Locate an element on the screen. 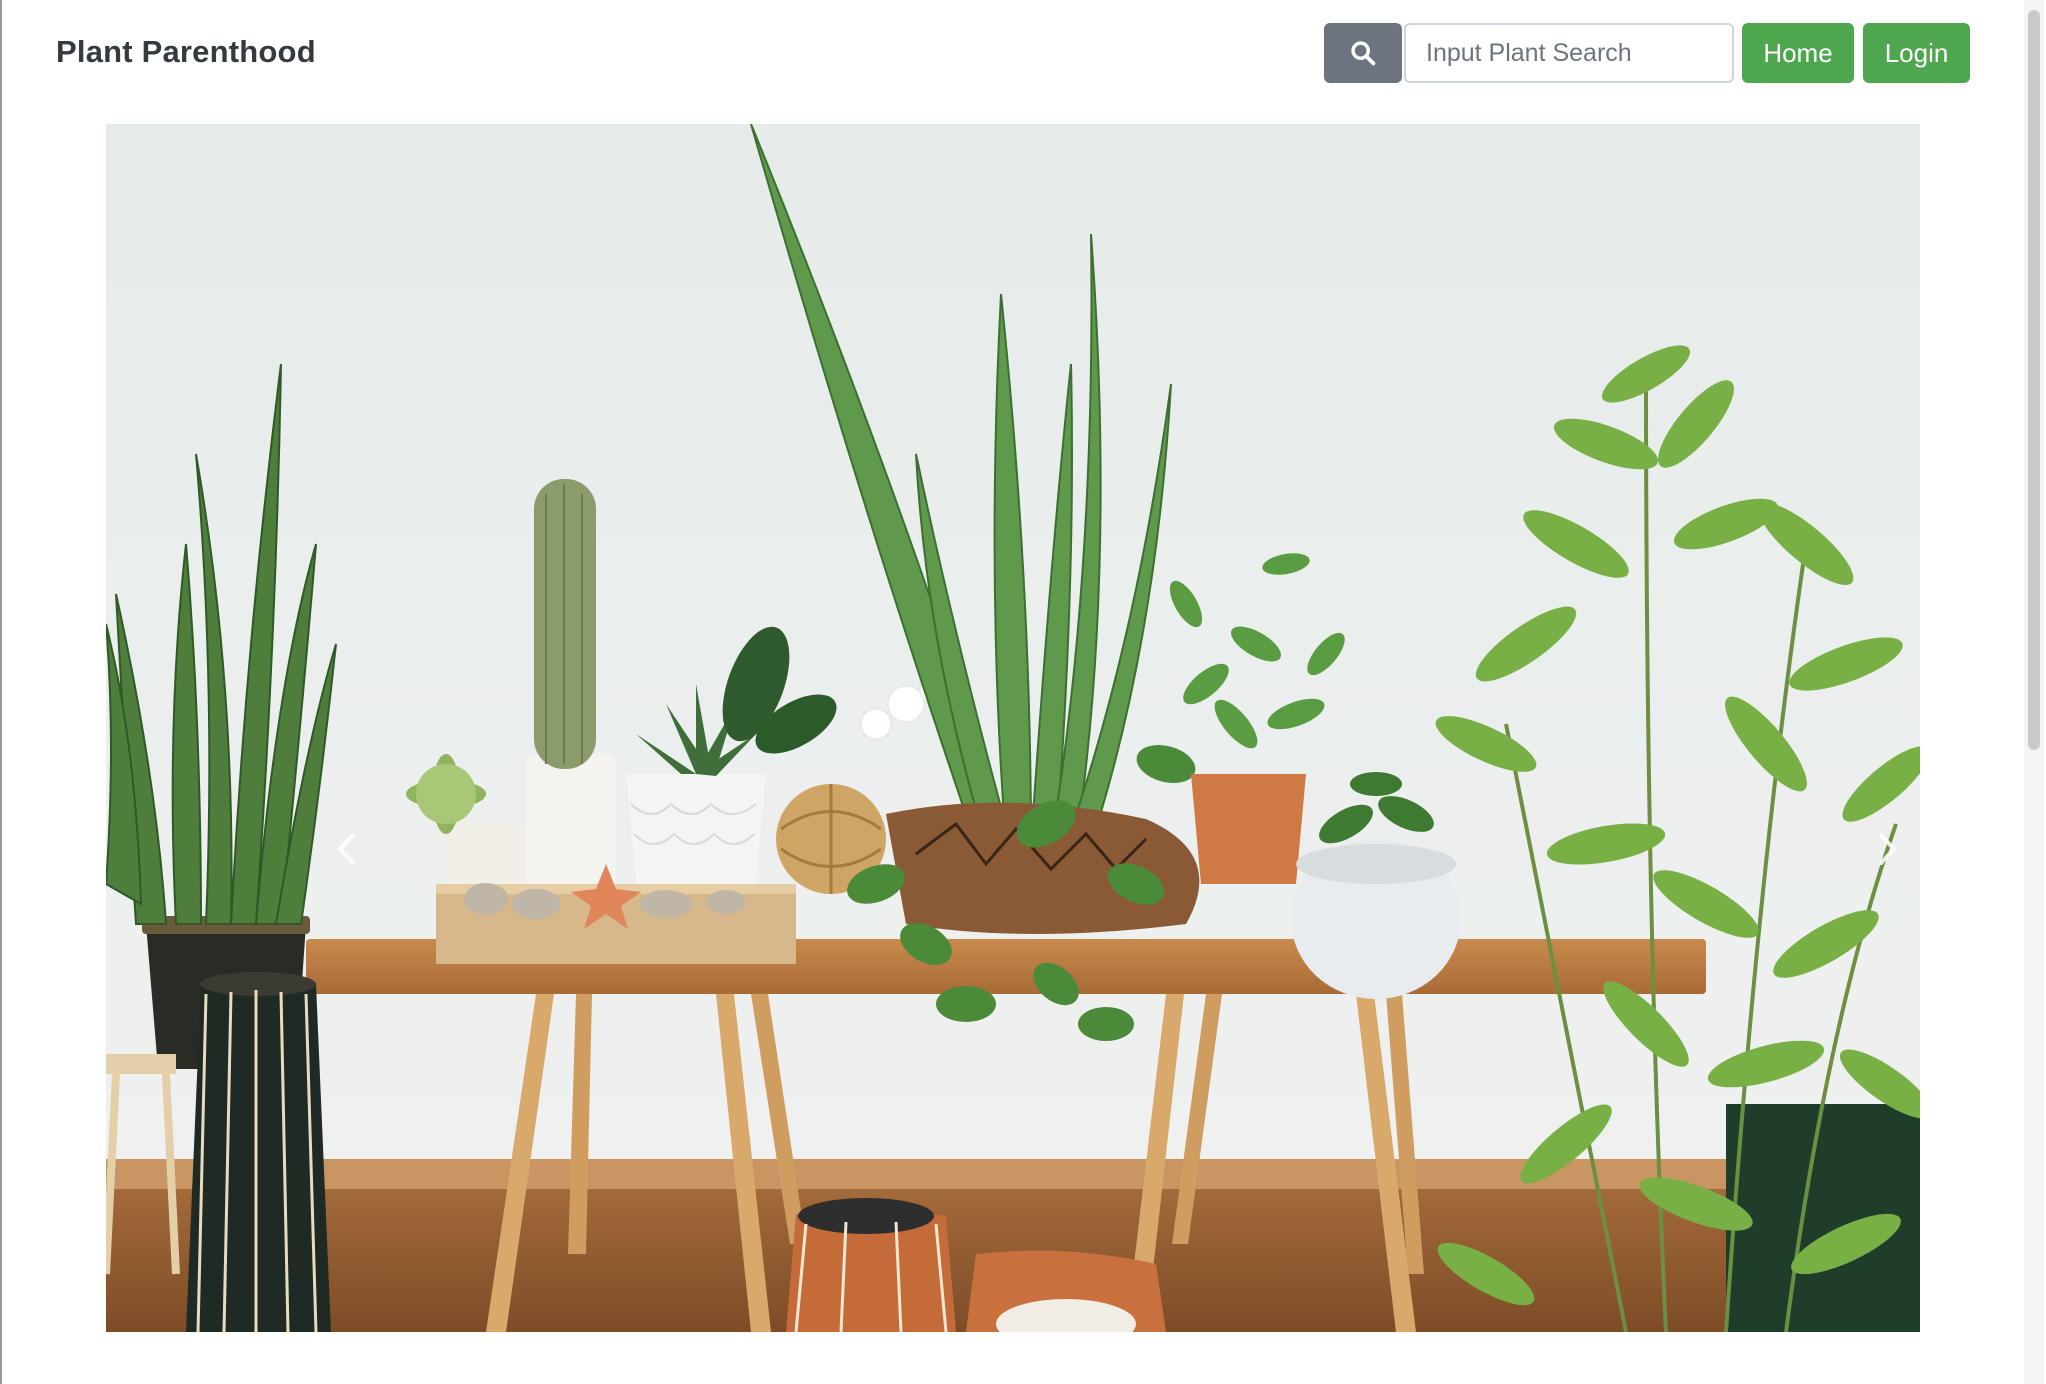 The width and height of the screenshot is (2046, 1384). login-button: Login is located at coordinates (1916, 53).